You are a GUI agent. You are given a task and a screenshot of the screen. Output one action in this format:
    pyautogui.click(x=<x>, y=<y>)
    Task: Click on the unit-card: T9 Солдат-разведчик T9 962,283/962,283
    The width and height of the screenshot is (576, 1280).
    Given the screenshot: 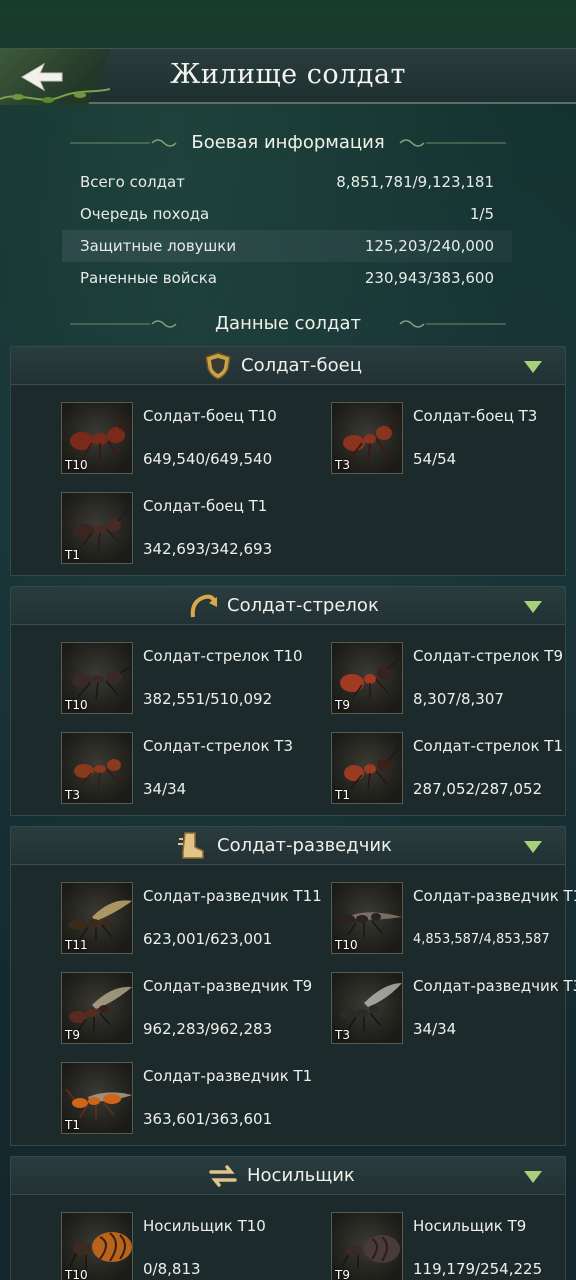 What is the action you would take?
    pyautogui.click(x=191, y=1012)
    